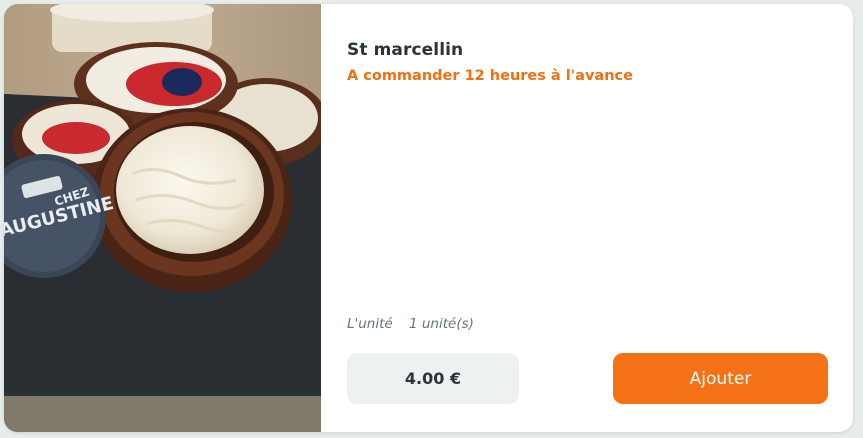 Image resolution: width=863 pixels, height=438 pixels. I want to click on order-notice: A commander 12 heures à l'avance, so click(490, 76).